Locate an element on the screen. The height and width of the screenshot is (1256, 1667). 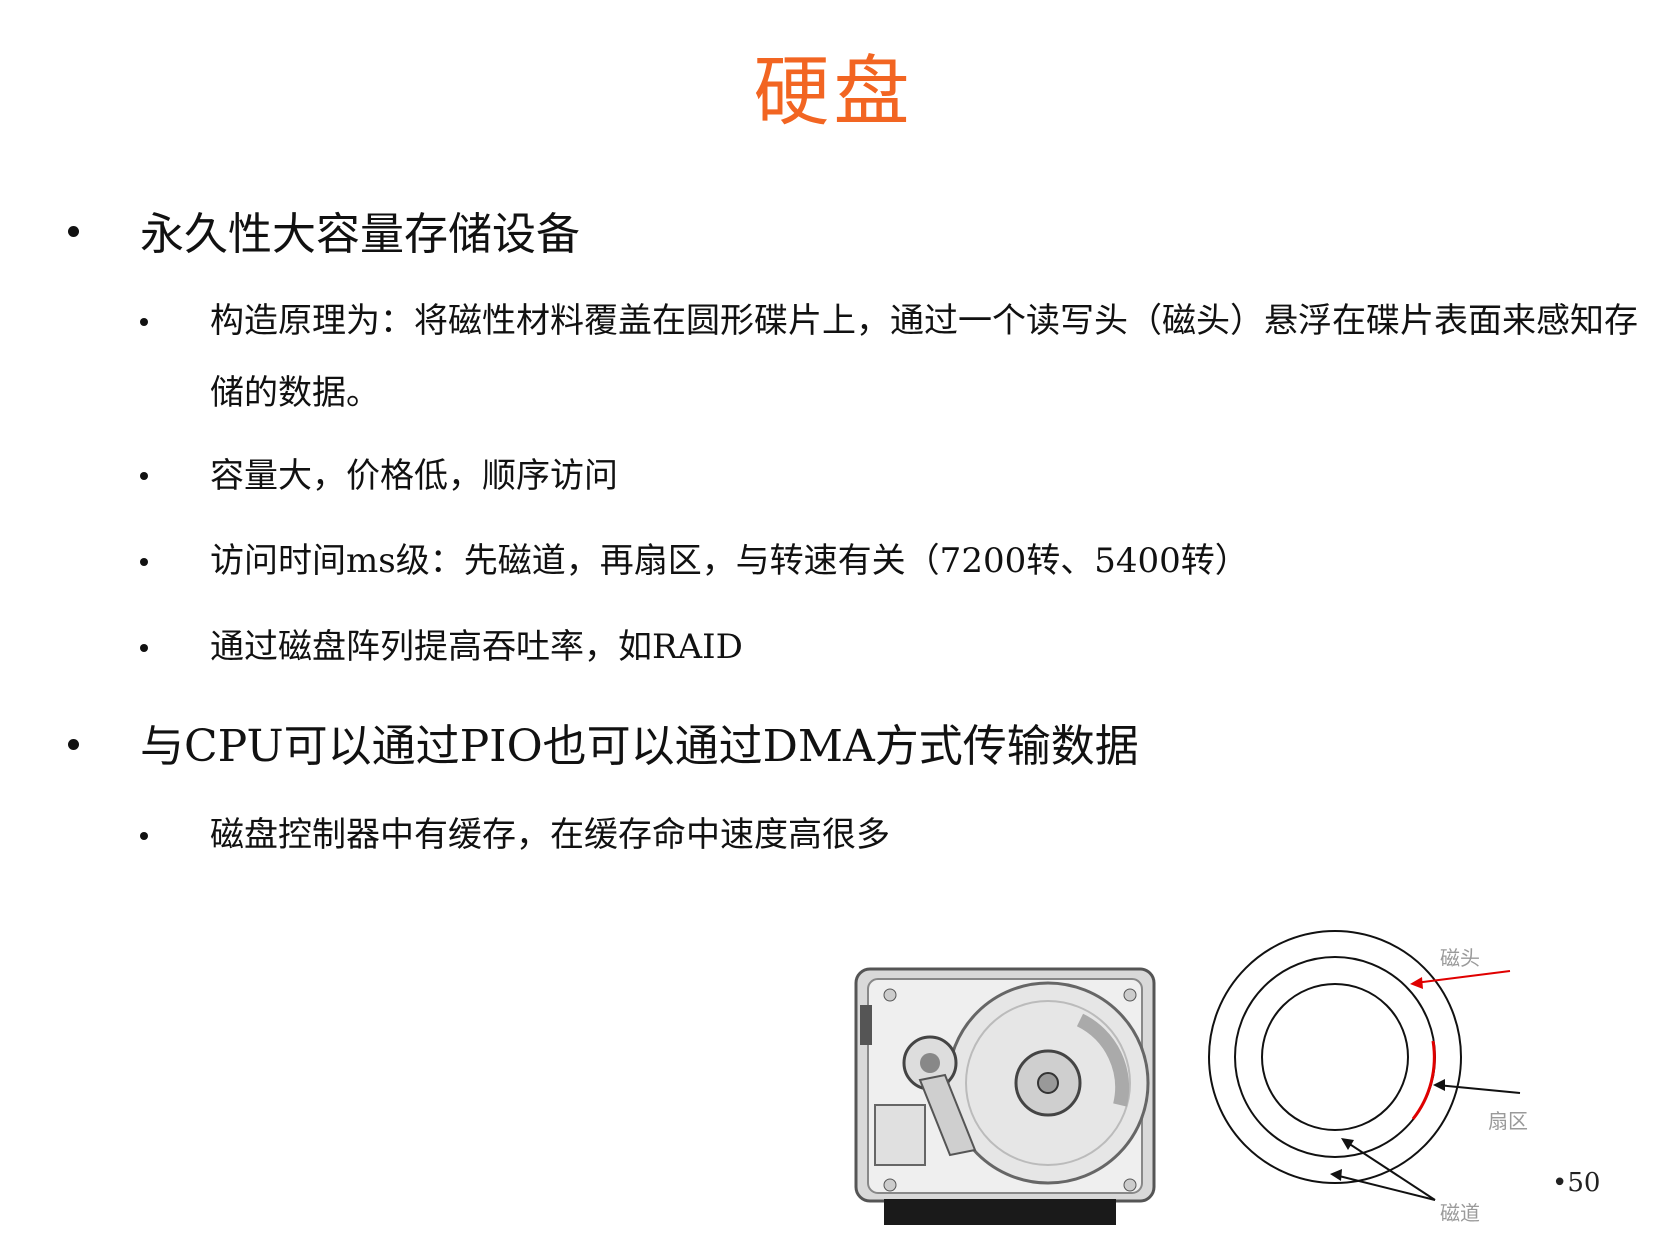
hard-disk-image is located at coordinates (1005, 1096).